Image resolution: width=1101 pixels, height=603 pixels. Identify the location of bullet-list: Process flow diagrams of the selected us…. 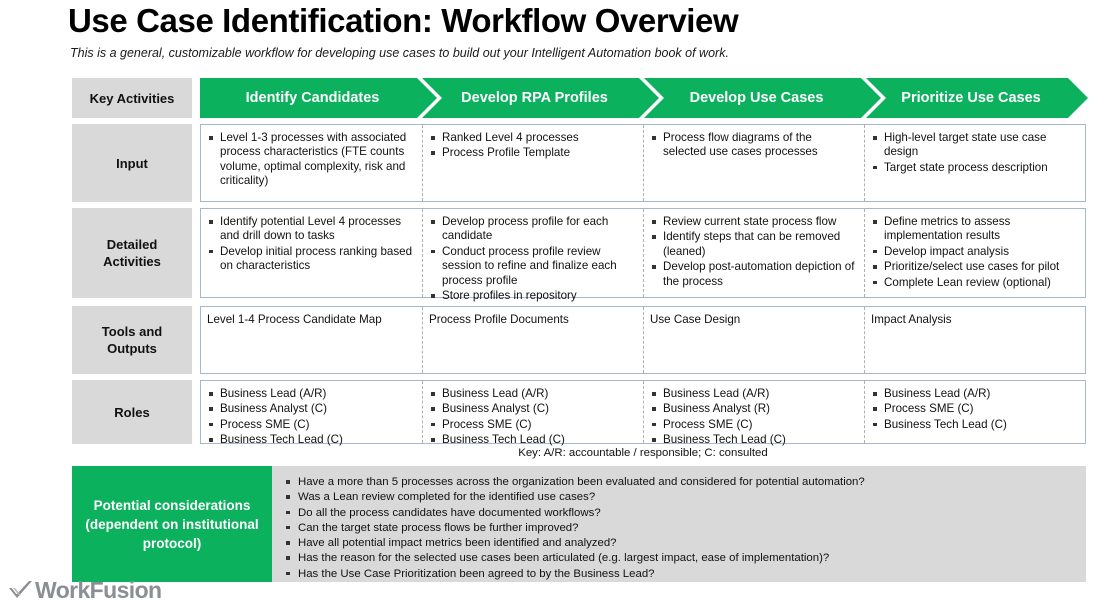
(753, 145).